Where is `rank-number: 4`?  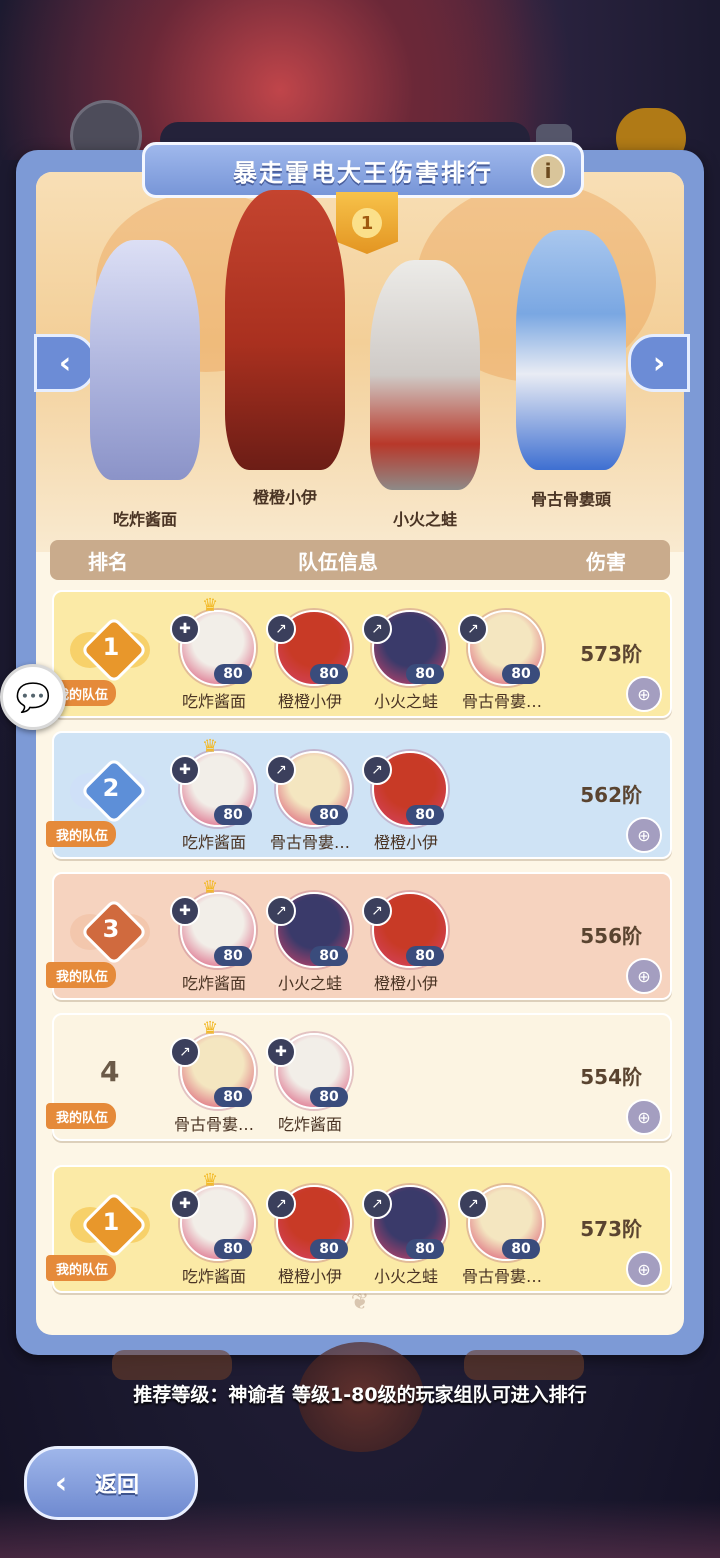 rank-number: 4 is located at coordinates (110, 1071).